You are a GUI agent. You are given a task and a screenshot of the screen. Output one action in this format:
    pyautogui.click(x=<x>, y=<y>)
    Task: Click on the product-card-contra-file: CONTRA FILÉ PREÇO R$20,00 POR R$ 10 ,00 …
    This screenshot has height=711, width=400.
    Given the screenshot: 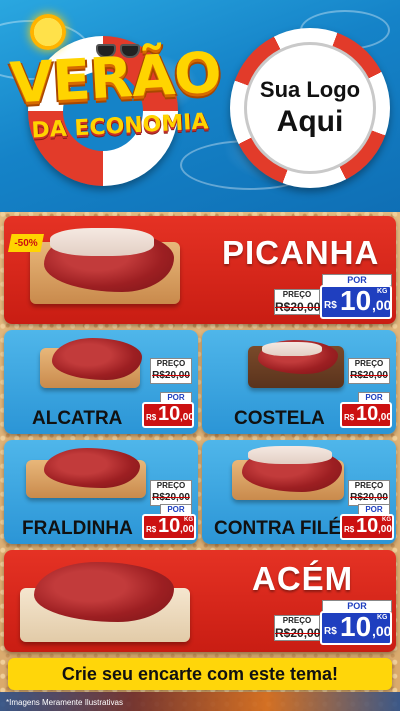 What is the action you would take?
    pyautogui.click(x=299, y=492)
    